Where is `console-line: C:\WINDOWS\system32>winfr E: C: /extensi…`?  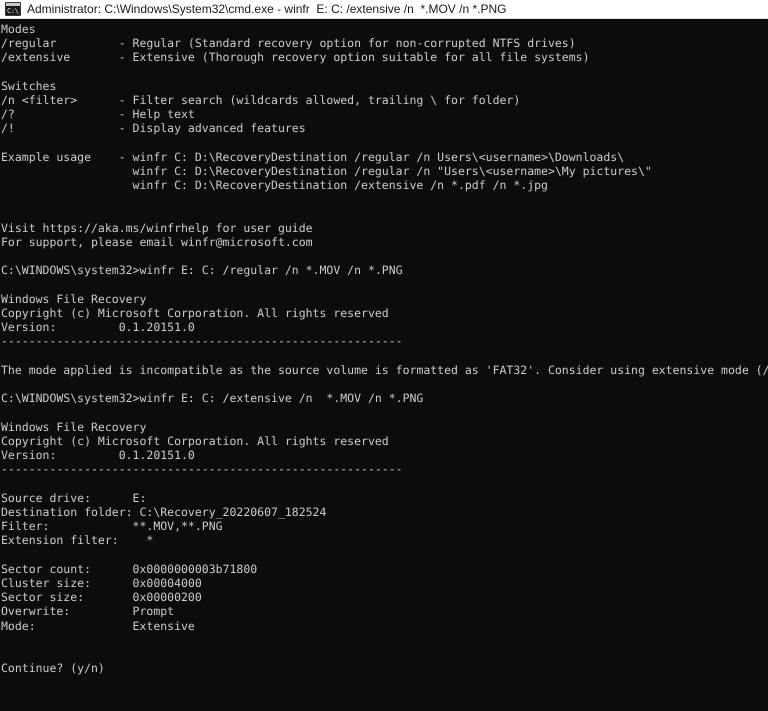
console-line: C:\WINDOWS\system32>winfr E: C: /extensi… is located at coordinates (212, 398).